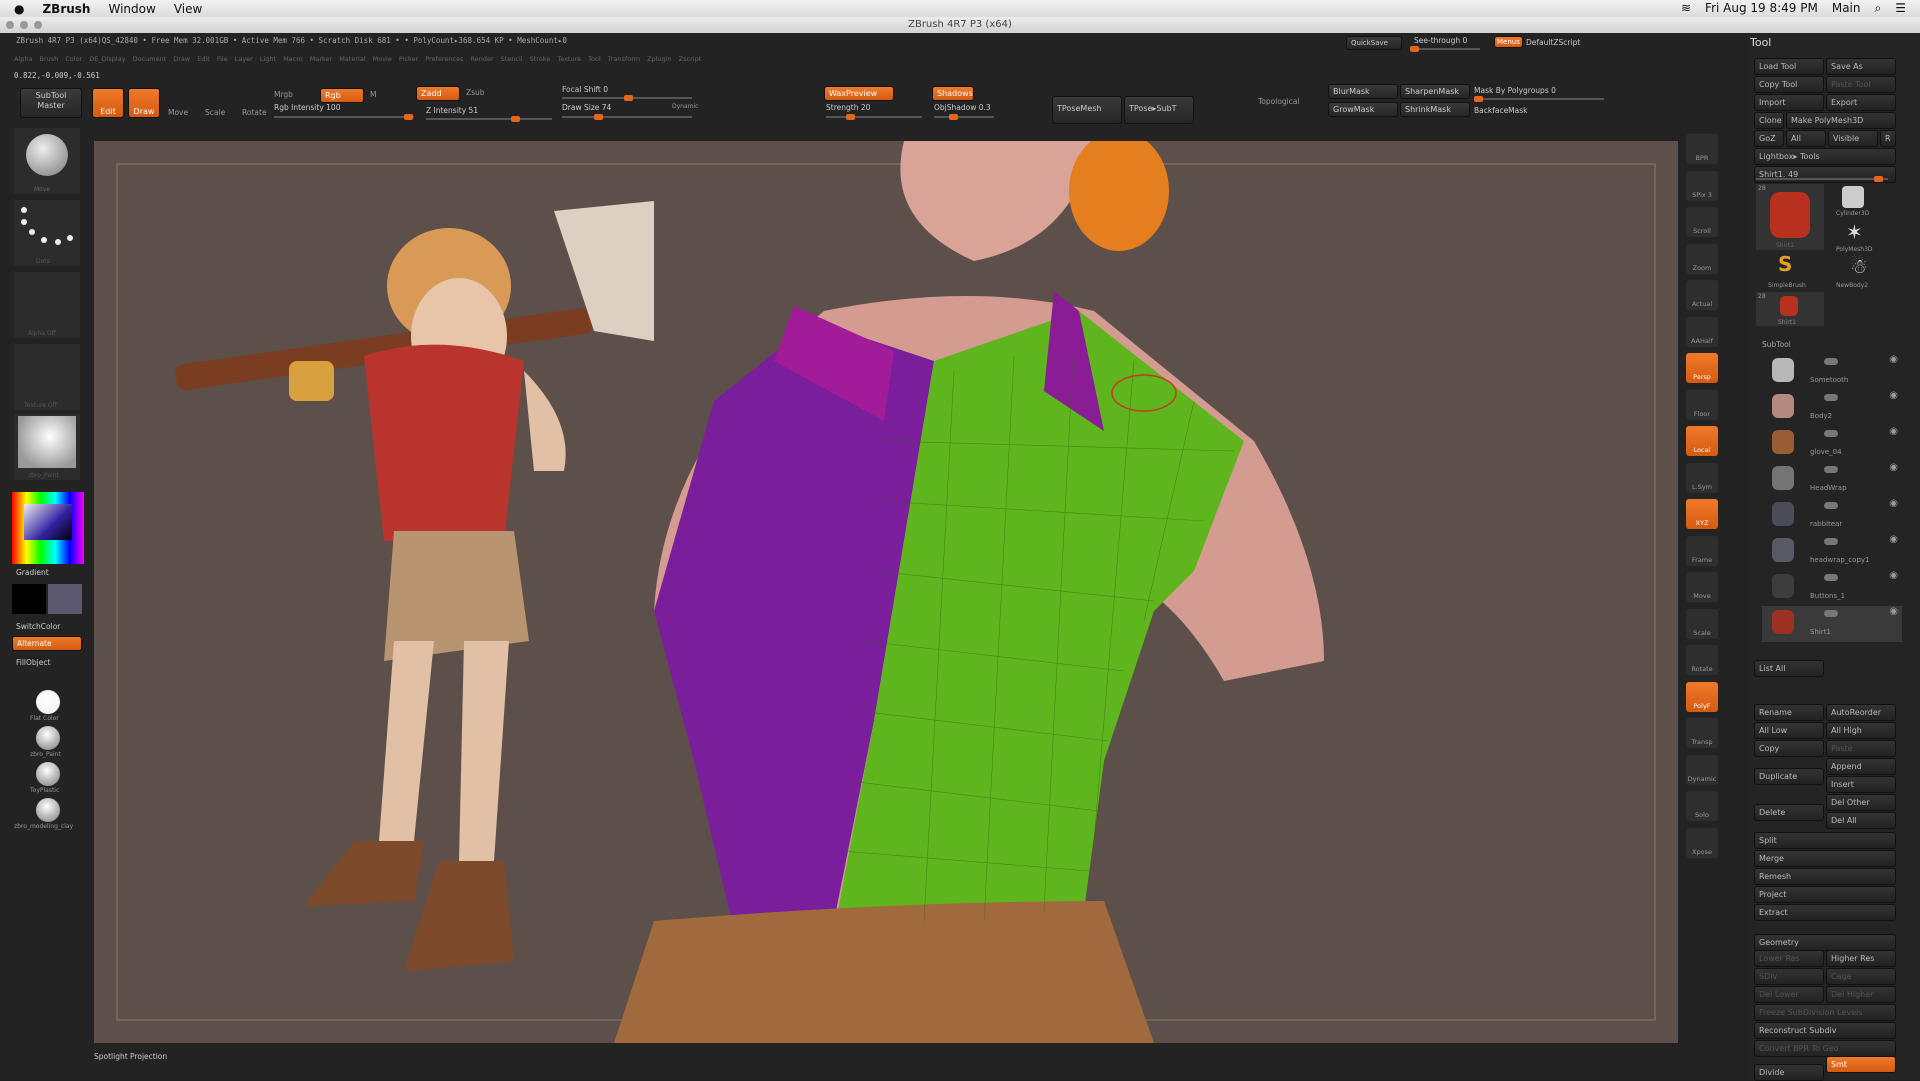  I want to click on tool-thumb-shirt1-small: 28 Shirt1, so click(1790, 309).